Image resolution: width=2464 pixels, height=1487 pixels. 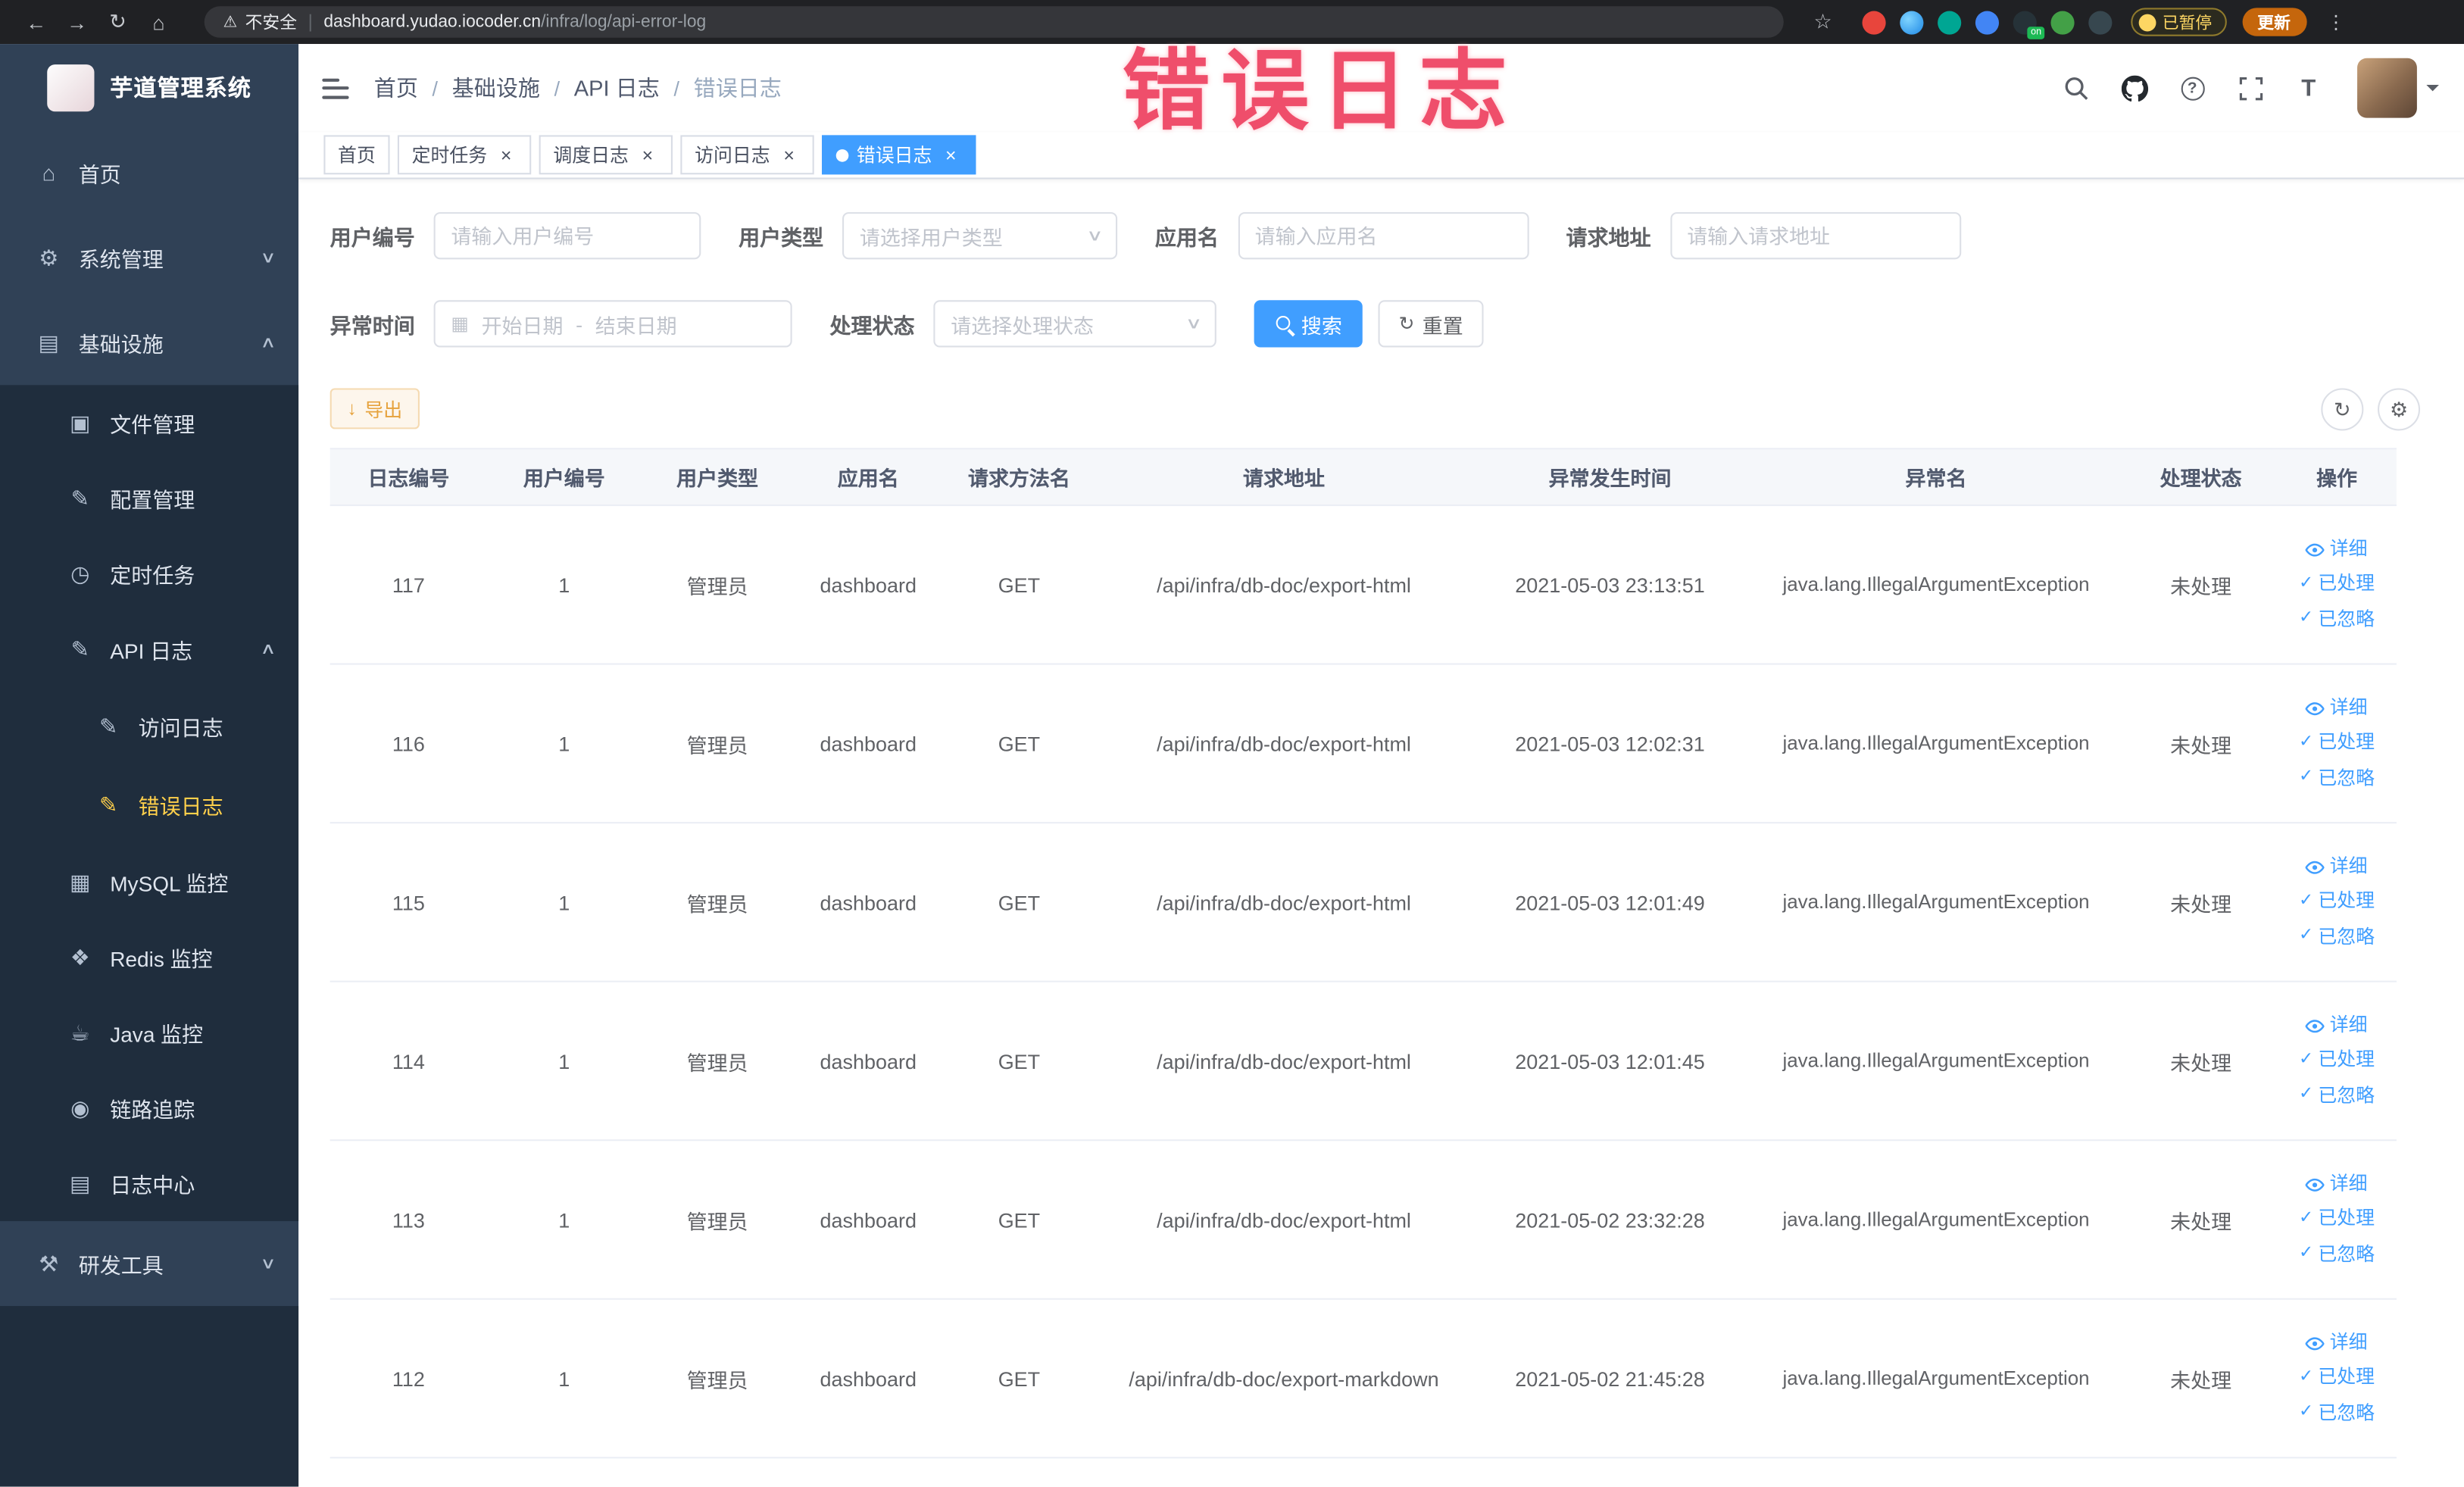 I want to click on export-button: ↓ 导出, so click(x=374, y=409).